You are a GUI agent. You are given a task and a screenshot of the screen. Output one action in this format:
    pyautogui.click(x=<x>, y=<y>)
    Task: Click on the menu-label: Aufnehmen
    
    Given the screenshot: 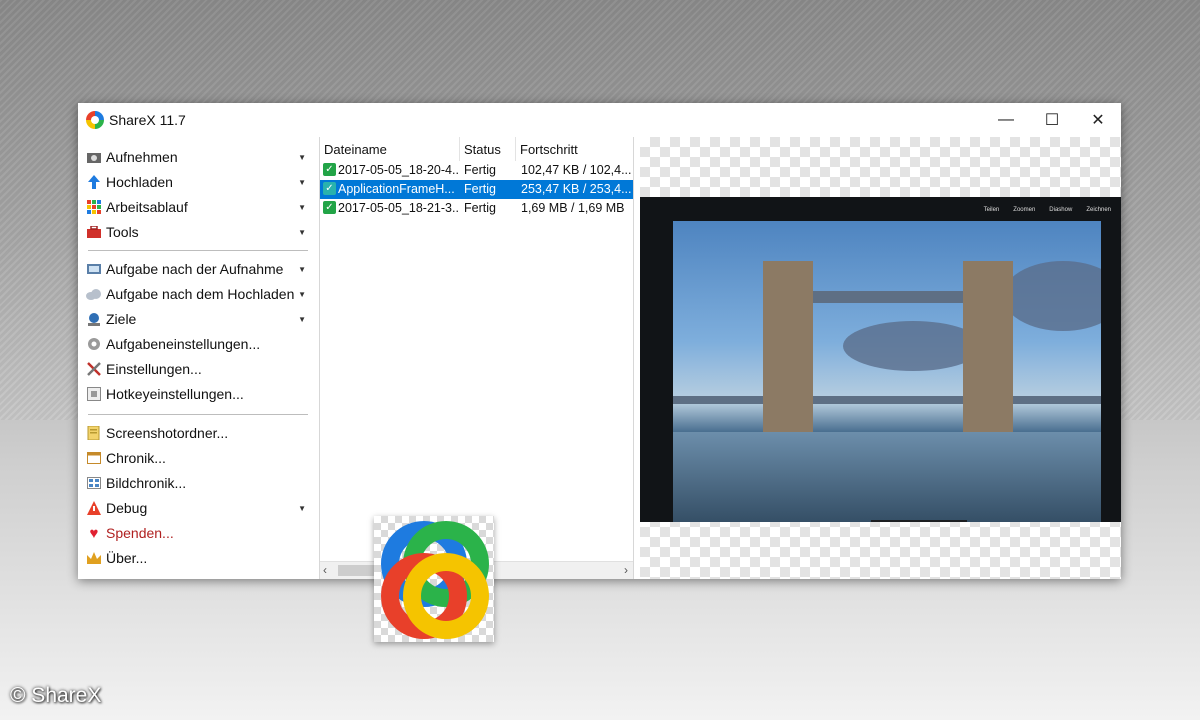 What is the action you would take?
    pyautogui.click(x=142, y=157)
    